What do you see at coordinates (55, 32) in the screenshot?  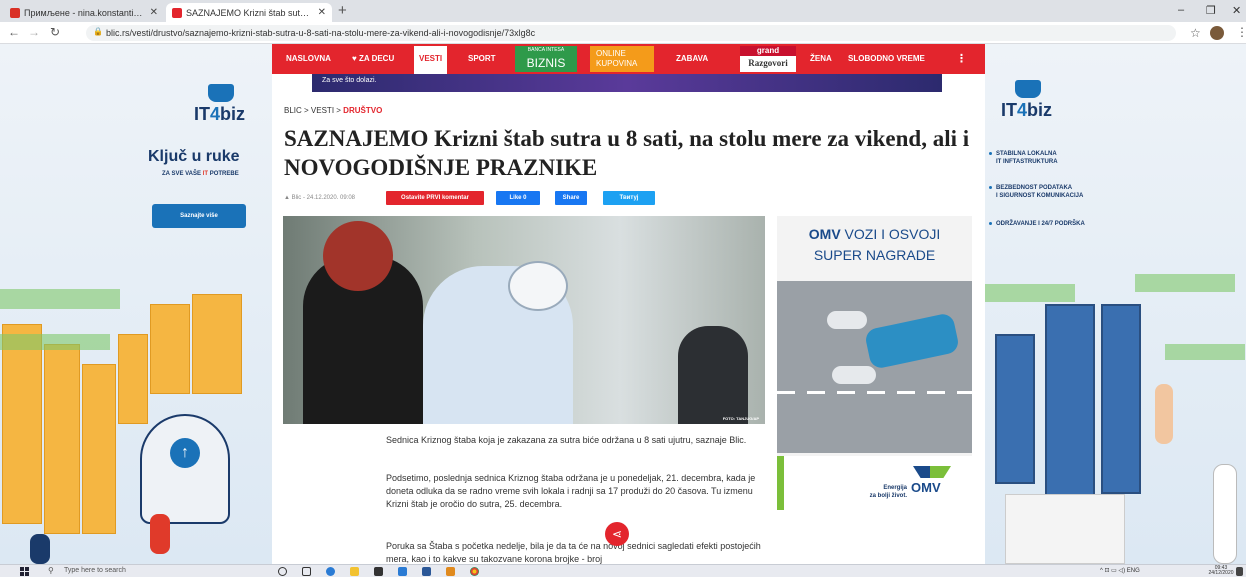 I see `reload-icon: ↻` at bounding box center [55, 32].